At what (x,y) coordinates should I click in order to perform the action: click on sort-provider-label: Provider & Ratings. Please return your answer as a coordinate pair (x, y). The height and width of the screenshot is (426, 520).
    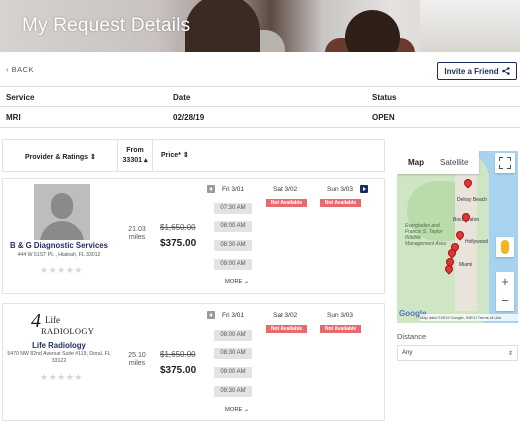
    Looking at the image, I should click on (57, 157).